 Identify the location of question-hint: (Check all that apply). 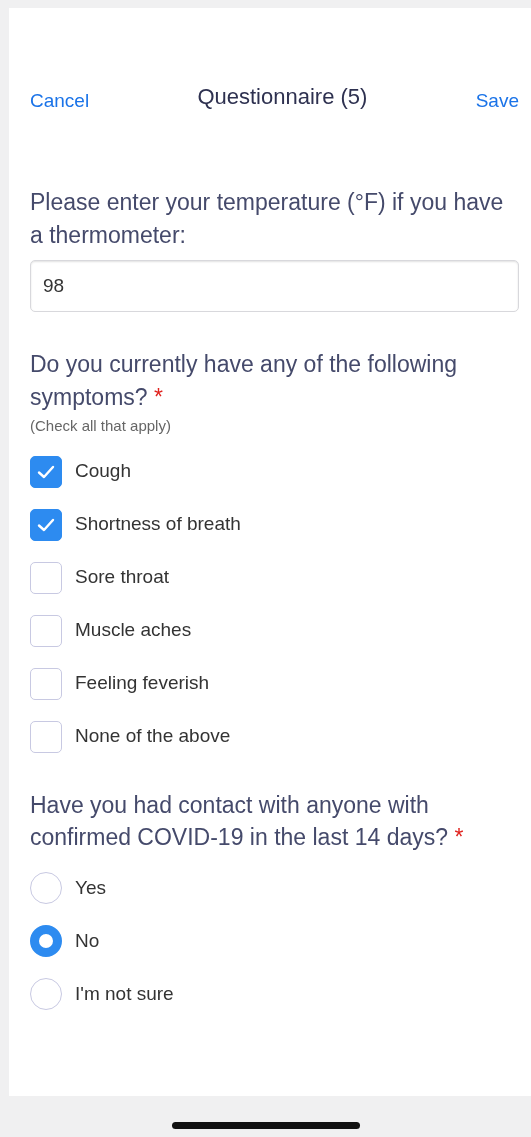
(100, 425).